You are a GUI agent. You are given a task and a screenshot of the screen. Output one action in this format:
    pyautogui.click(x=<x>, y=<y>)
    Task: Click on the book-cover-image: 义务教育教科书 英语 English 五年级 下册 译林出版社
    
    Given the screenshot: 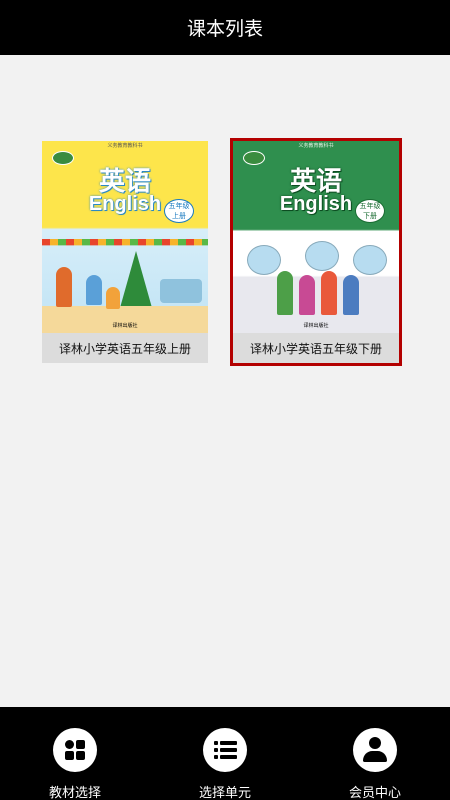 What is the action you would take?
    pyautogui.click(x=316, y=237)
    